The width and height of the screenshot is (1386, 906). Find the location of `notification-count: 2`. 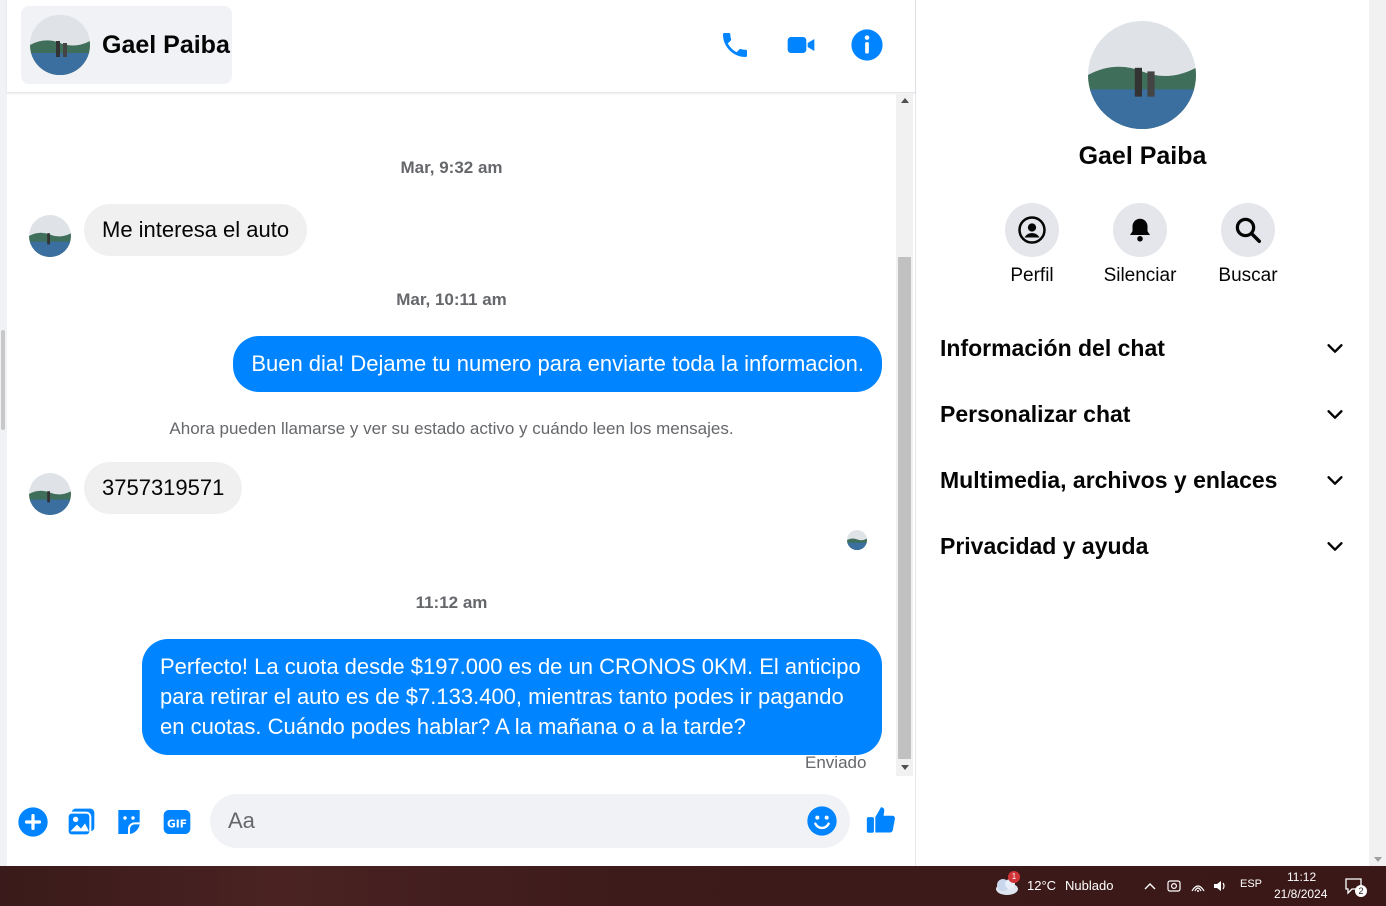

notification-count: 2 is located at coordinates (1361, 891).